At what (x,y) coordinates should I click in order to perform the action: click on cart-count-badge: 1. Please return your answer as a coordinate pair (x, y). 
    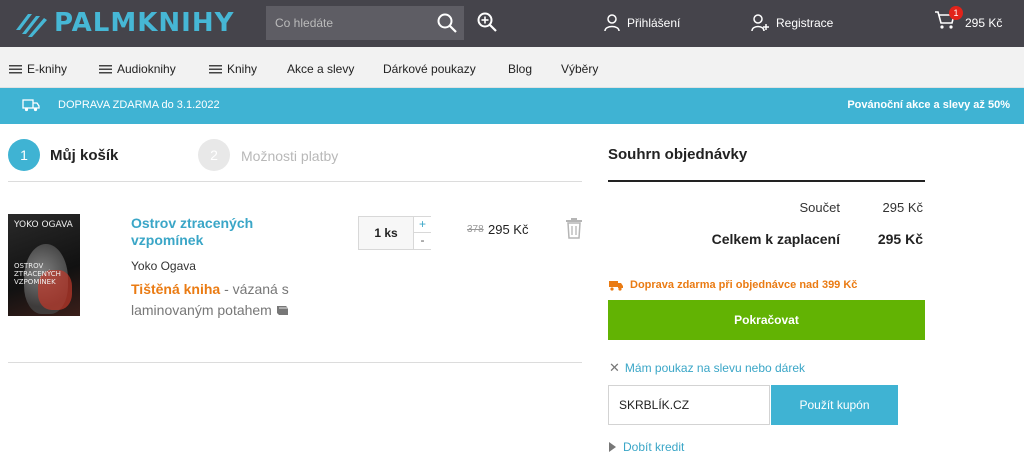
    Looking at the image, I should click on (956, 13).